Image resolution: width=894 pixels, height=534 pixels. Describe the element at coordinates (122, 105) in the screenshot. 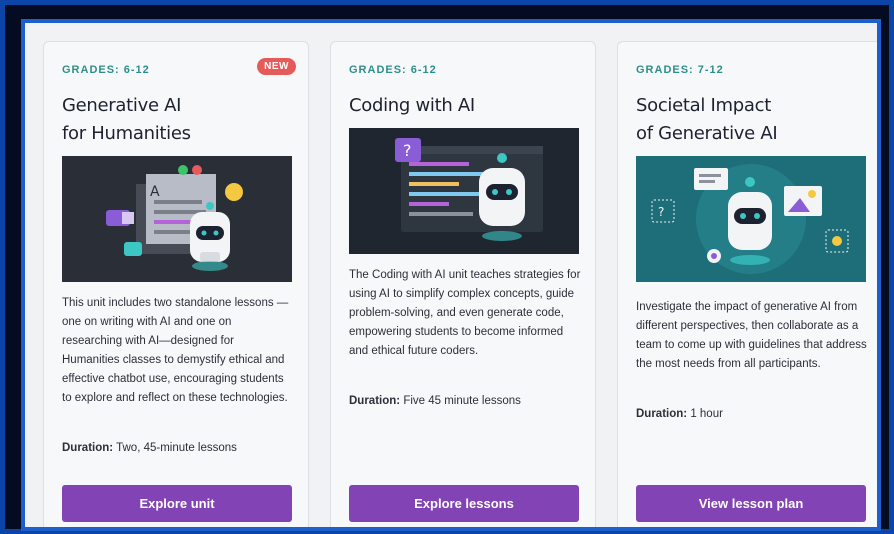

I see `card-title-line1: Generative AI` at that location.